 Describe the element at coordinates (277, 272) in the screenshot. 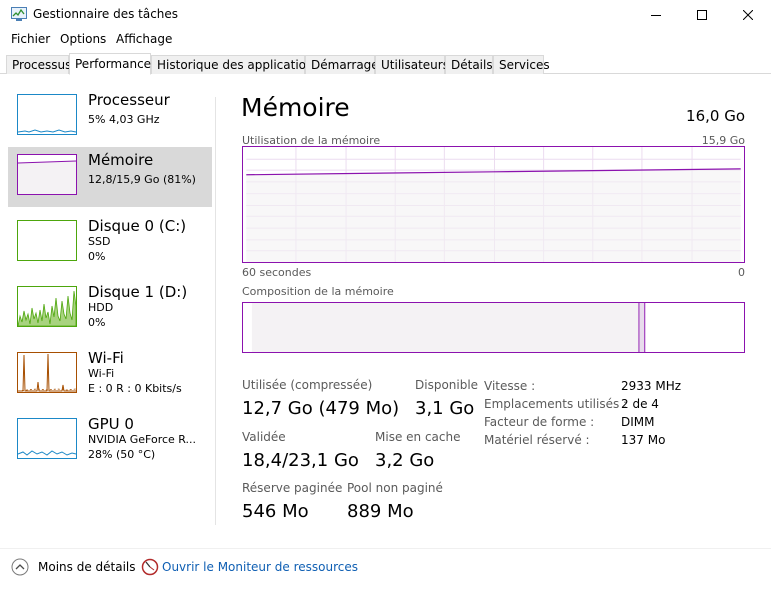

I see `graph-time-left: 60 secondes` at that location.